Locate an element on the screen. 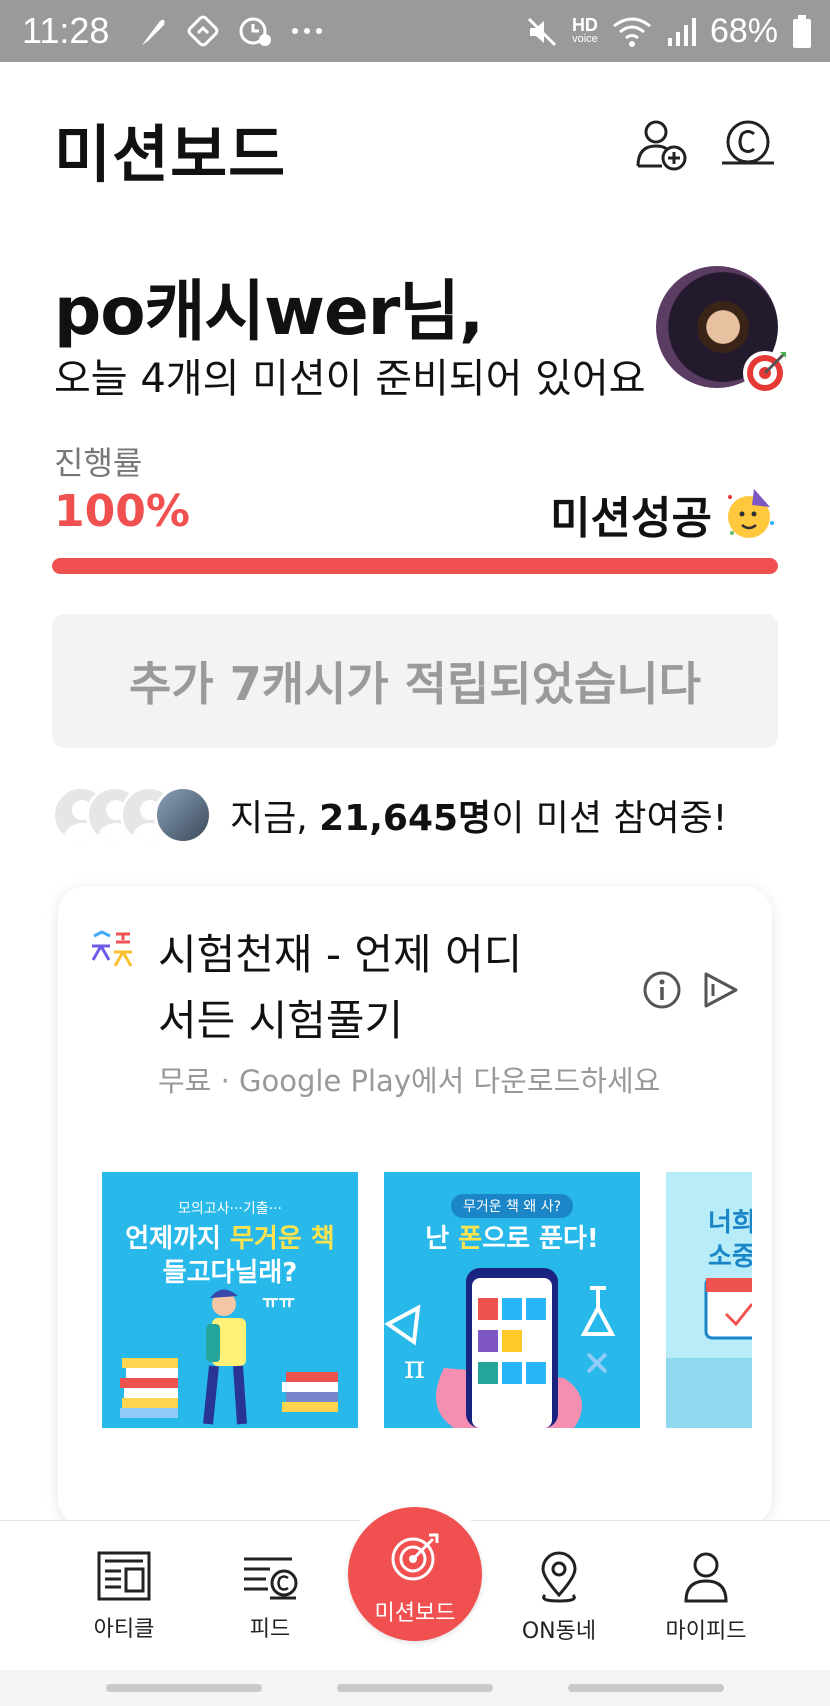 The image size is (830, 1706). nav-on-neighborhood: ON동네 is located at coordinates (559, 1598).